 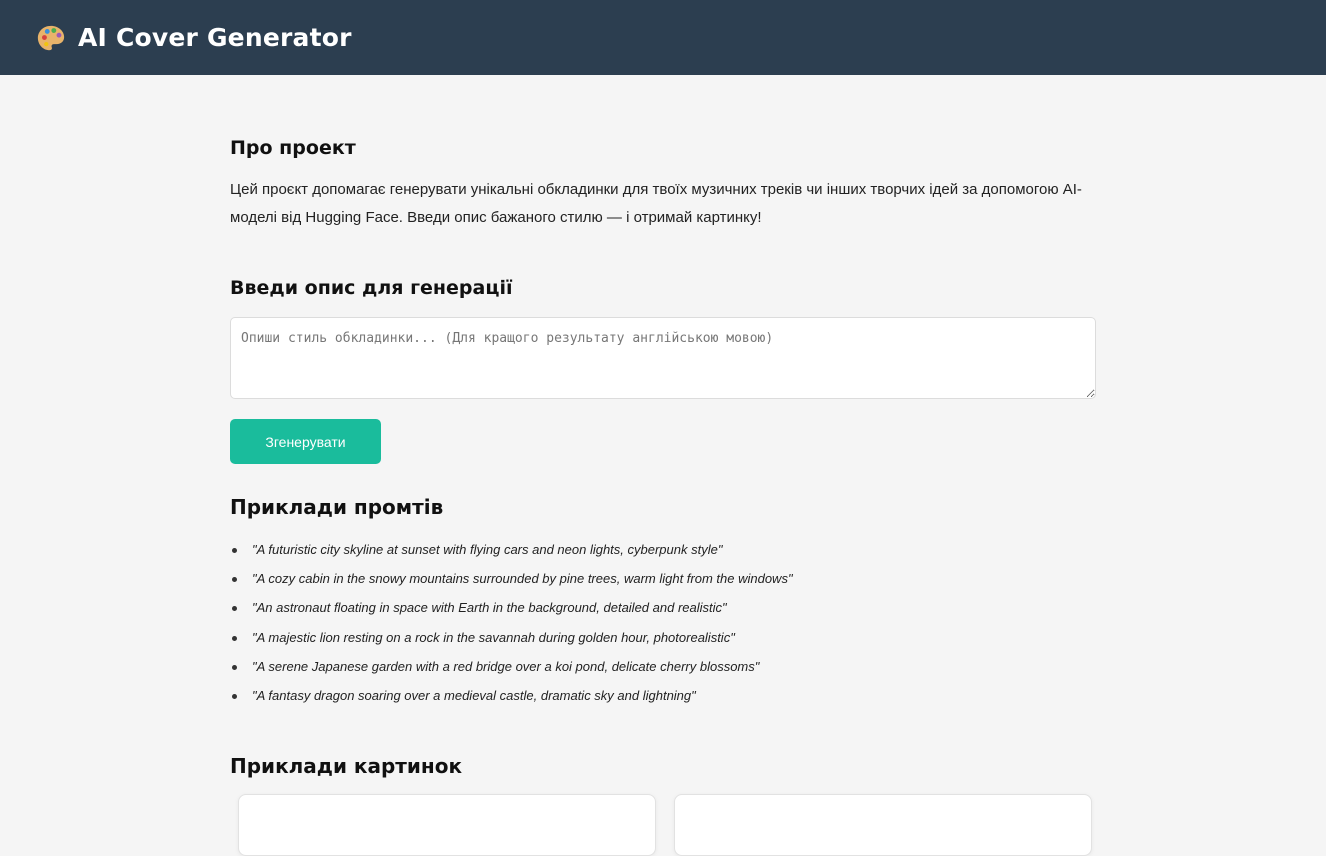 What do you see at coordinates (305, 441) in the screenshot?
I see `generate-button: Згенерувати` at bounding box center [305, 441].